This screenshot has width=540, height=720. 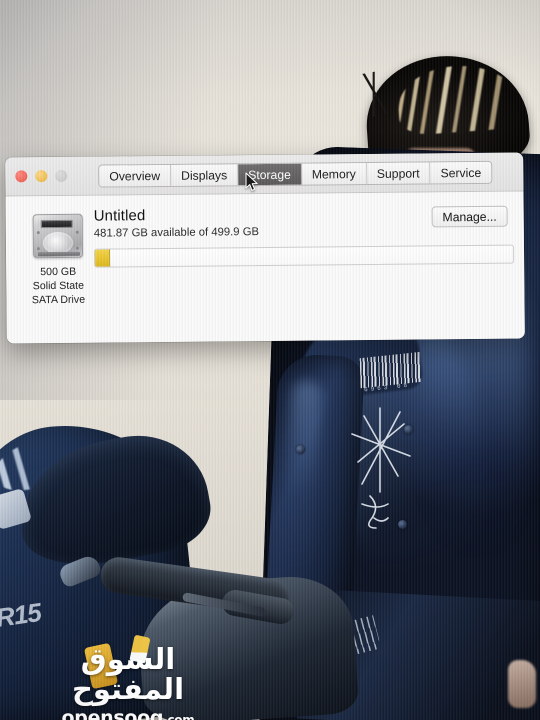 What do you see at coordinates (59, 254) in the screenshot?
I see `drive-icon-base-strip` at bounding box center [59, 254].